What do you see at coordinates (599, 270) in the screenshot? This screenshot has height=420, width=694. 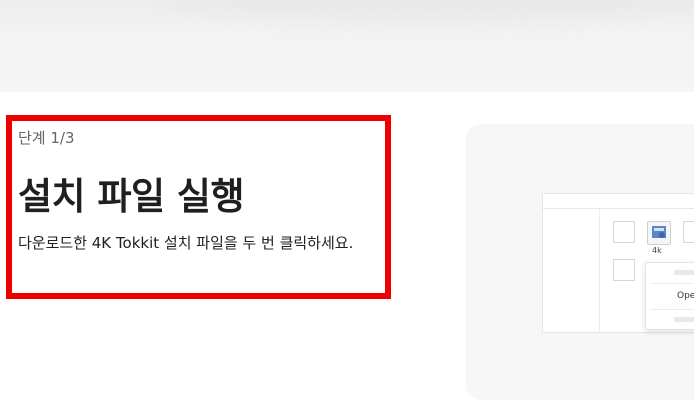 I see `explorer-sidebar-divider` at bounding box center [599, 270].